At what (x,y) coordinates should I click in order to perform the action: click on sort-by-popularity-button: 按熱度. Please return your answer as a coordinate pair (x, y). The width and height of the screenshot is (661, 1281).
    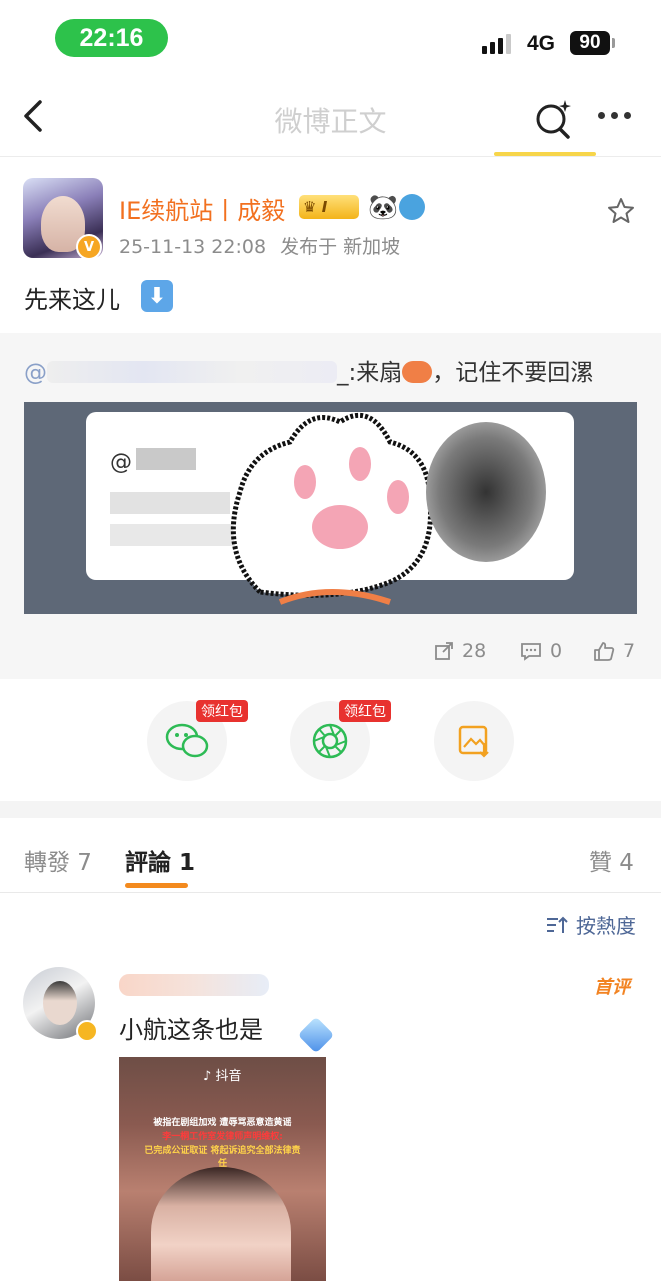
    Looking at the image, I should click on (591, 924).